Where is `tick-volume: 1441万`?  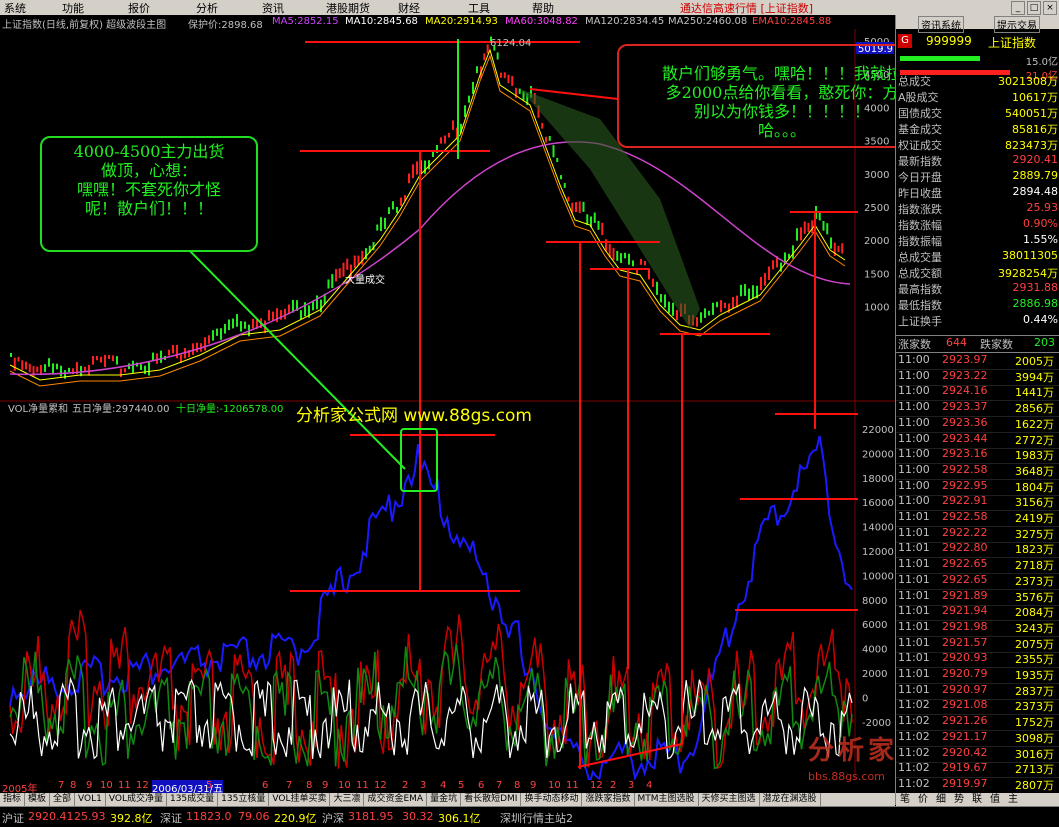 tick-volume: 1441万 is located at coordinates (1034, 393).